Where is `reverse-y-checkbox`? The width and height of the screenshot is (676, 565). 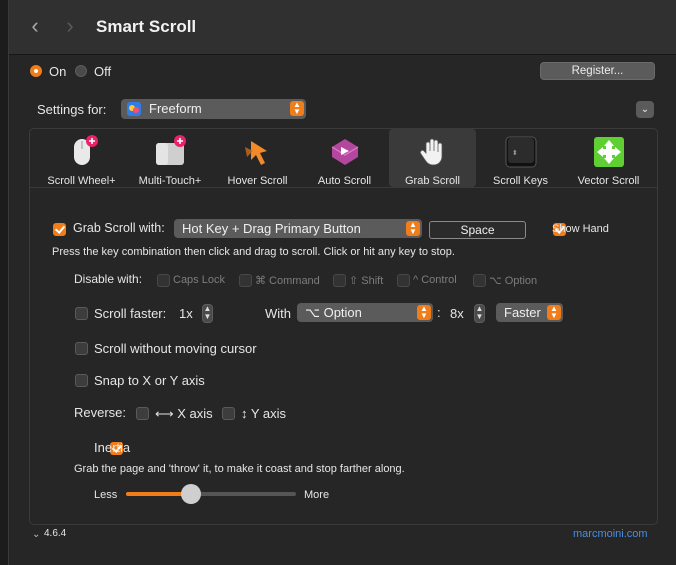
reverse-y-checkbox is located at coordinates (228, 413).